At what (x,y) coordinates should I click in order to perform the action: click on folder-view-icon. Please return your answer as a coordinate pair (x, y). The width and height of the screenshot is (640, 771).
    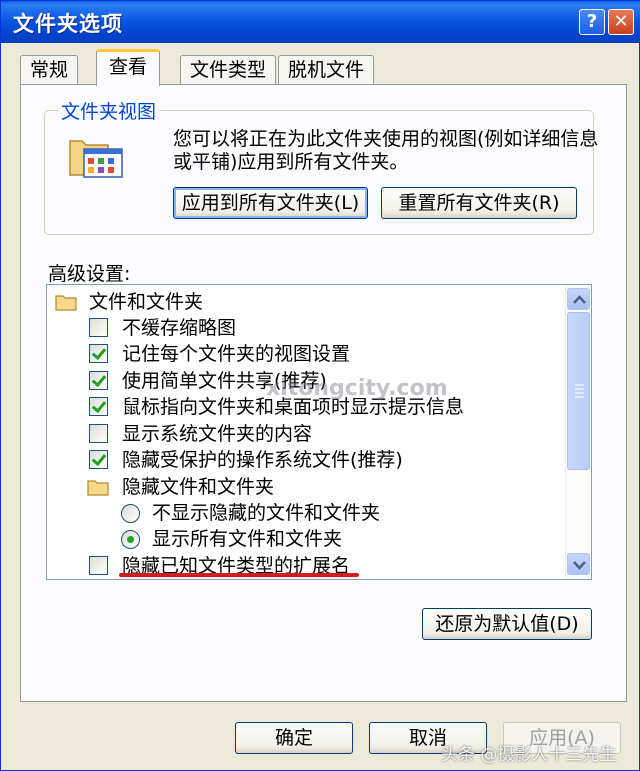
    Looking at the image, I should click on (96, 159).